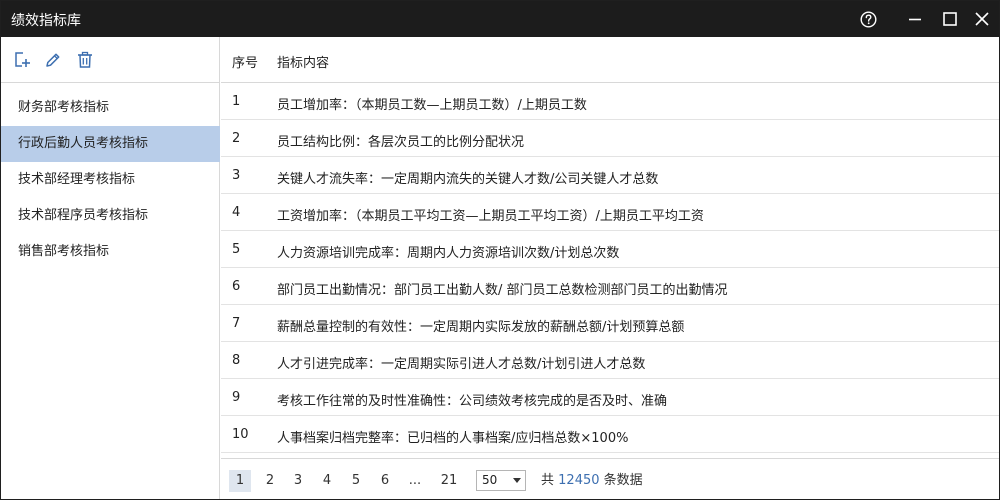 The image size is (1000, 500). I want to click on column-header-content: 指标内容, so click(303, 63).